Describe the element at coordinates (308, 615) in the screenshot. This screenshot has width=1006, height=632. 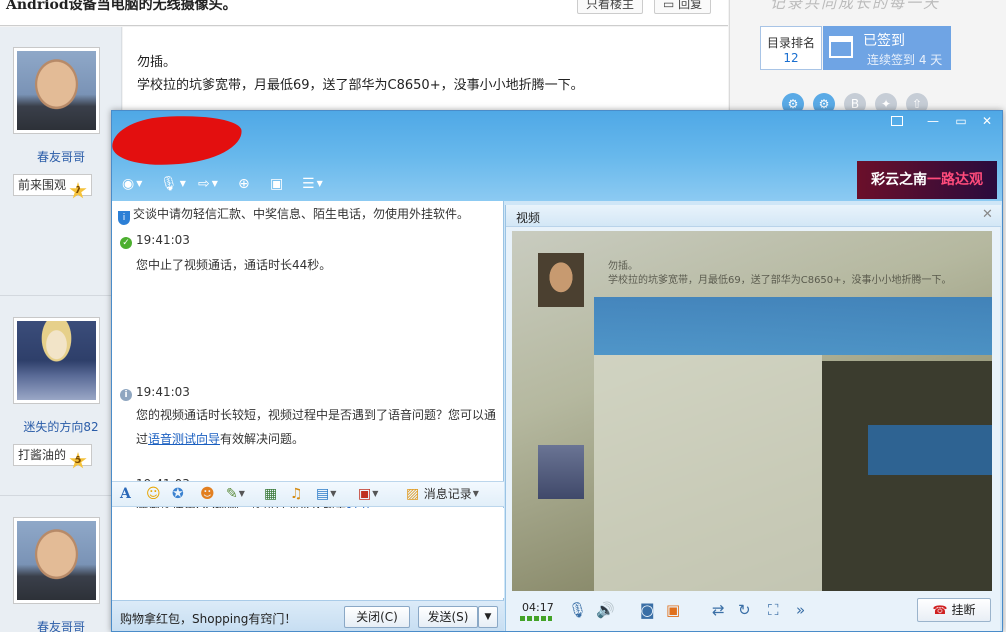
I see `chat-bottom-bar: 购物拿红包，Shopping有窍门！ 关闭(C) 发送(S) ▼` at that location.